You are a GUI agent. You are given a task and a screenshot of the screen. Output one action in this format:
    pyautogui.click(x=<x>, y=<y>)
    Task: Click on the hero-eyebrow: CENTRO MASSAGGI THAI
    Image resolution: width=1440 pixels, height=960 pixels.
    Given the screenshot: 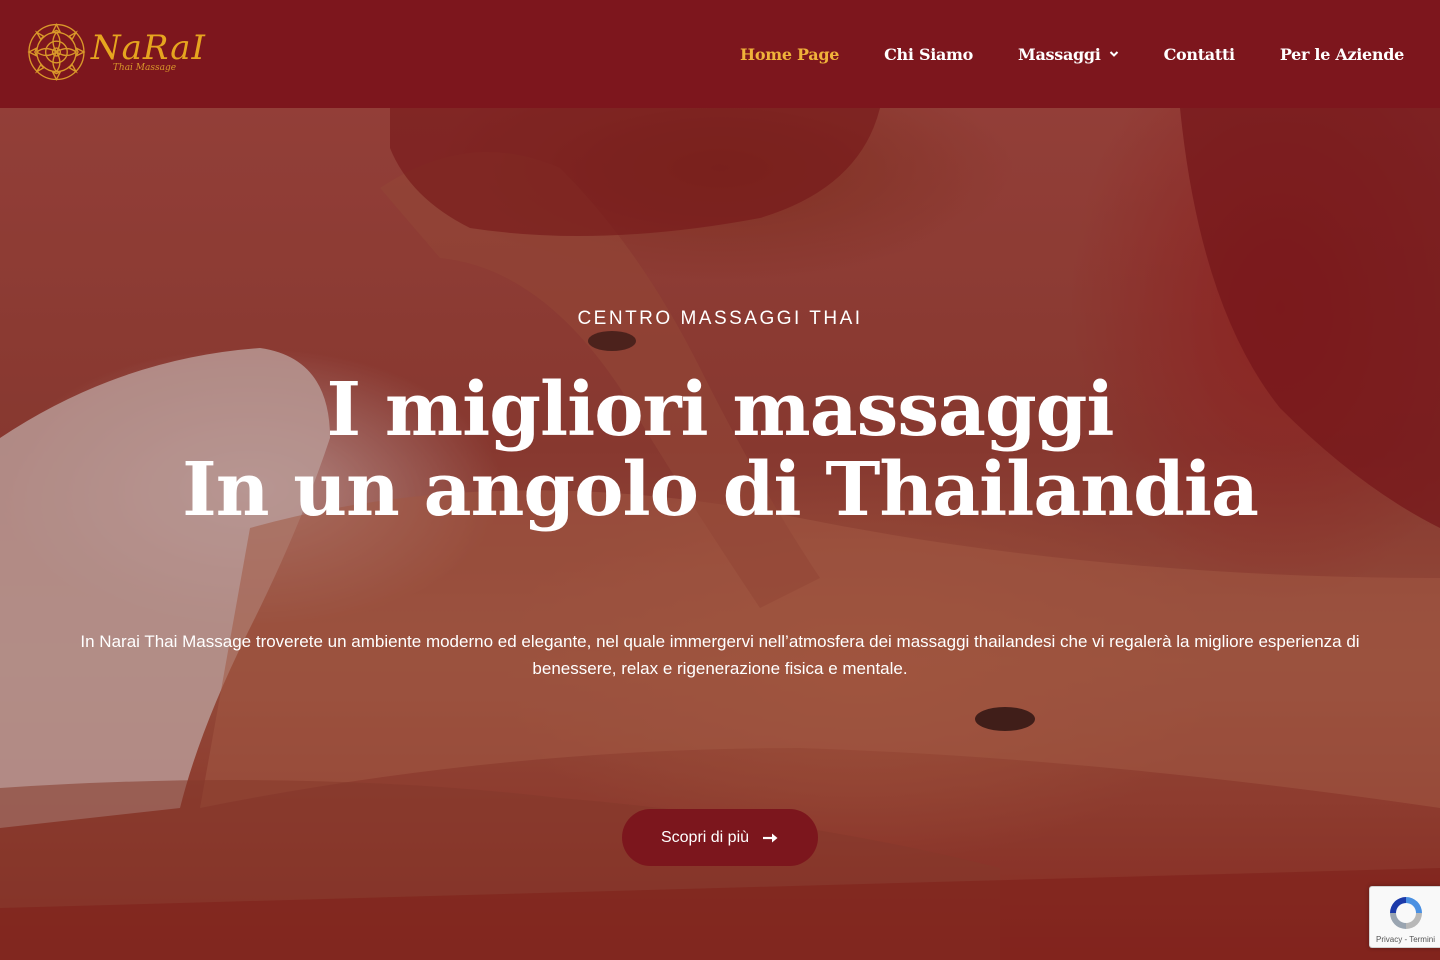 What is the action you would take?
    pyautogui.click(x=720, y=318)
    